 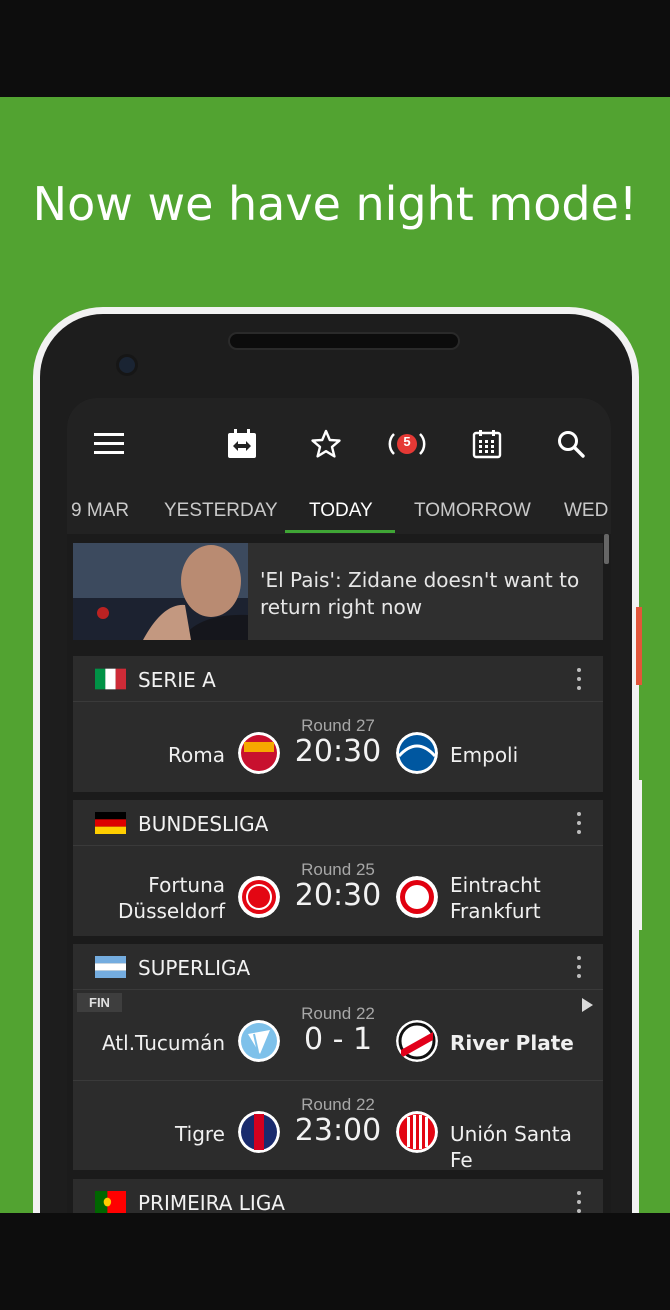 I want to click on news-image, so click(x=160, y=591).